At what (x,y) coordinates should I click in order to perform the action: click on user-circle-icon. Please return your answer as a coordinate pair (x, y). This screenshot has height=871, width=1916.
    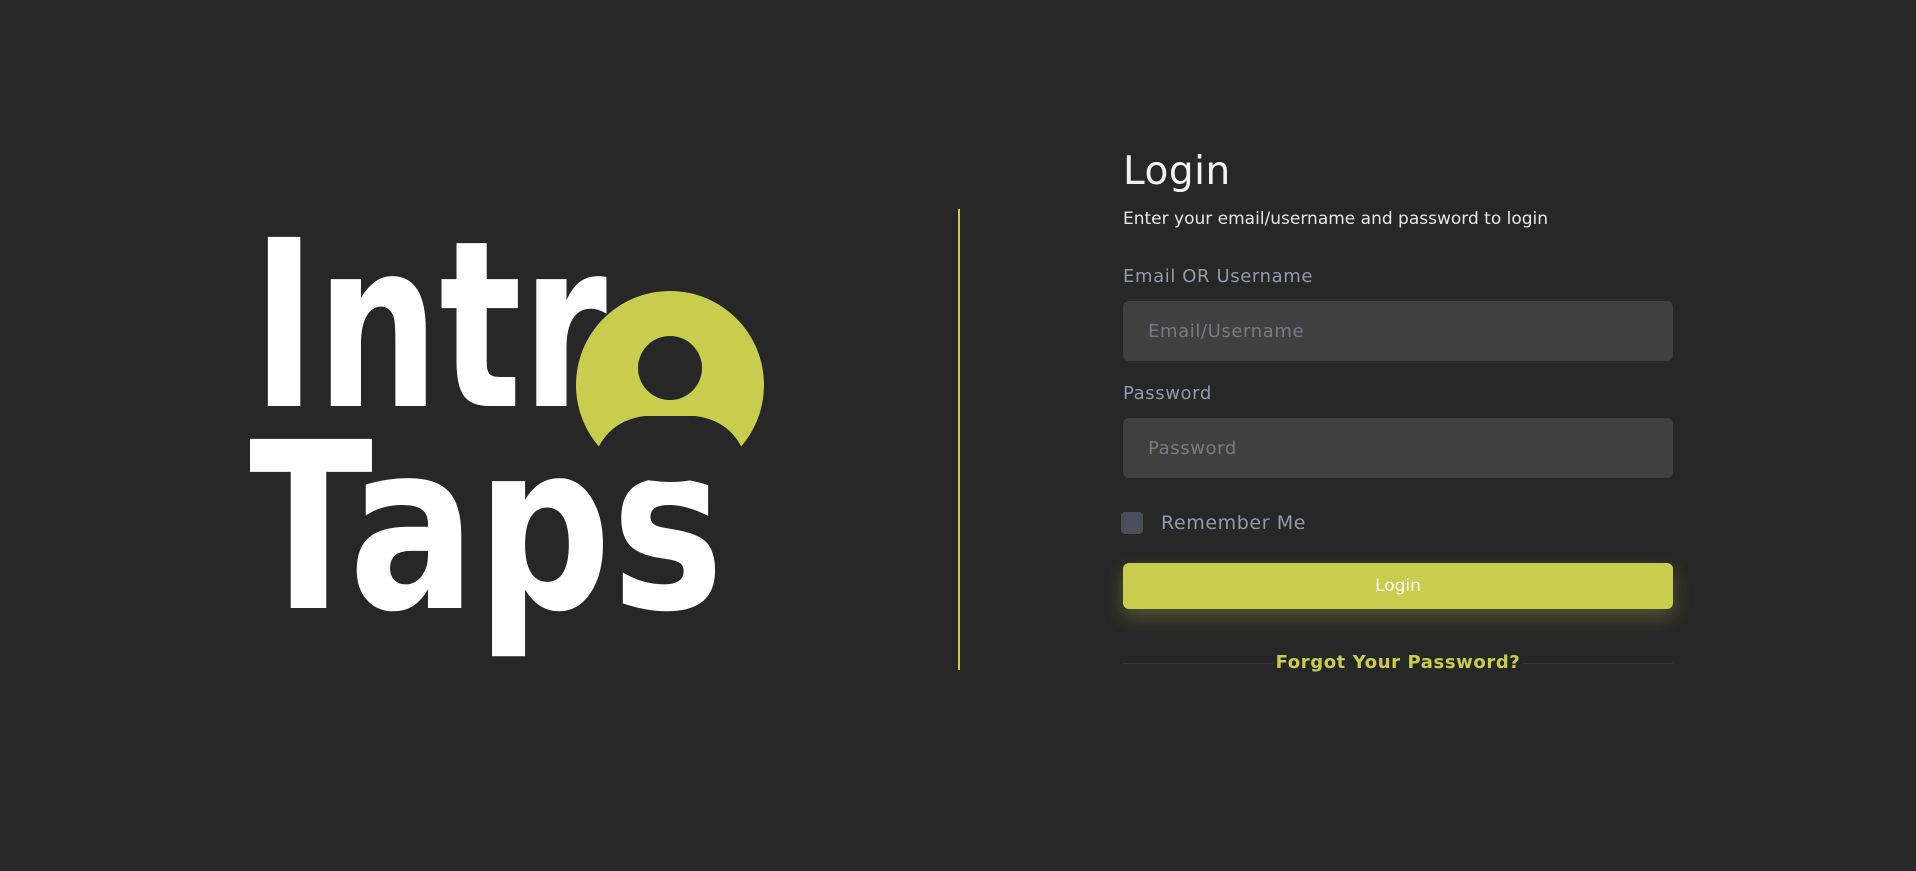
    Looking at the image, I should click on (670, 386).